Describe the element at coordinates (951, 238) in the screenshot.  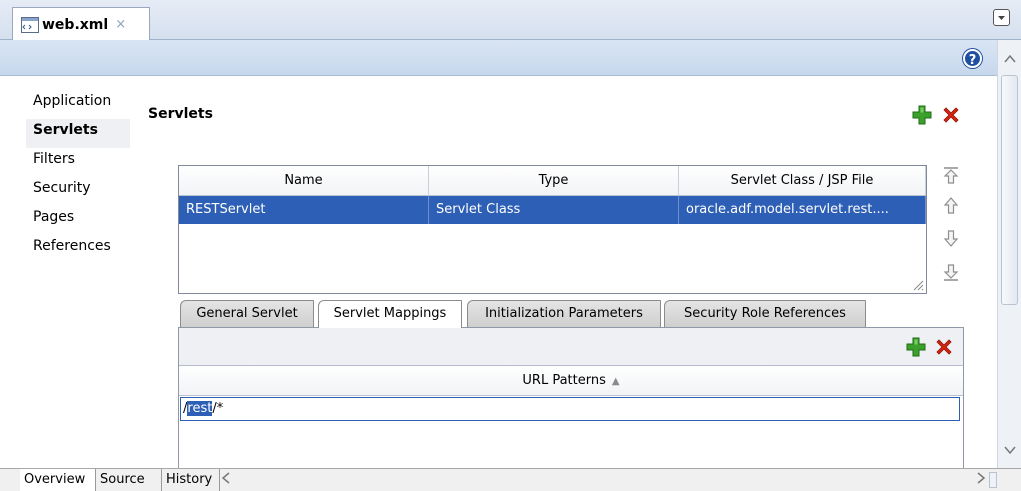
I see `move-down-icon` at that location.